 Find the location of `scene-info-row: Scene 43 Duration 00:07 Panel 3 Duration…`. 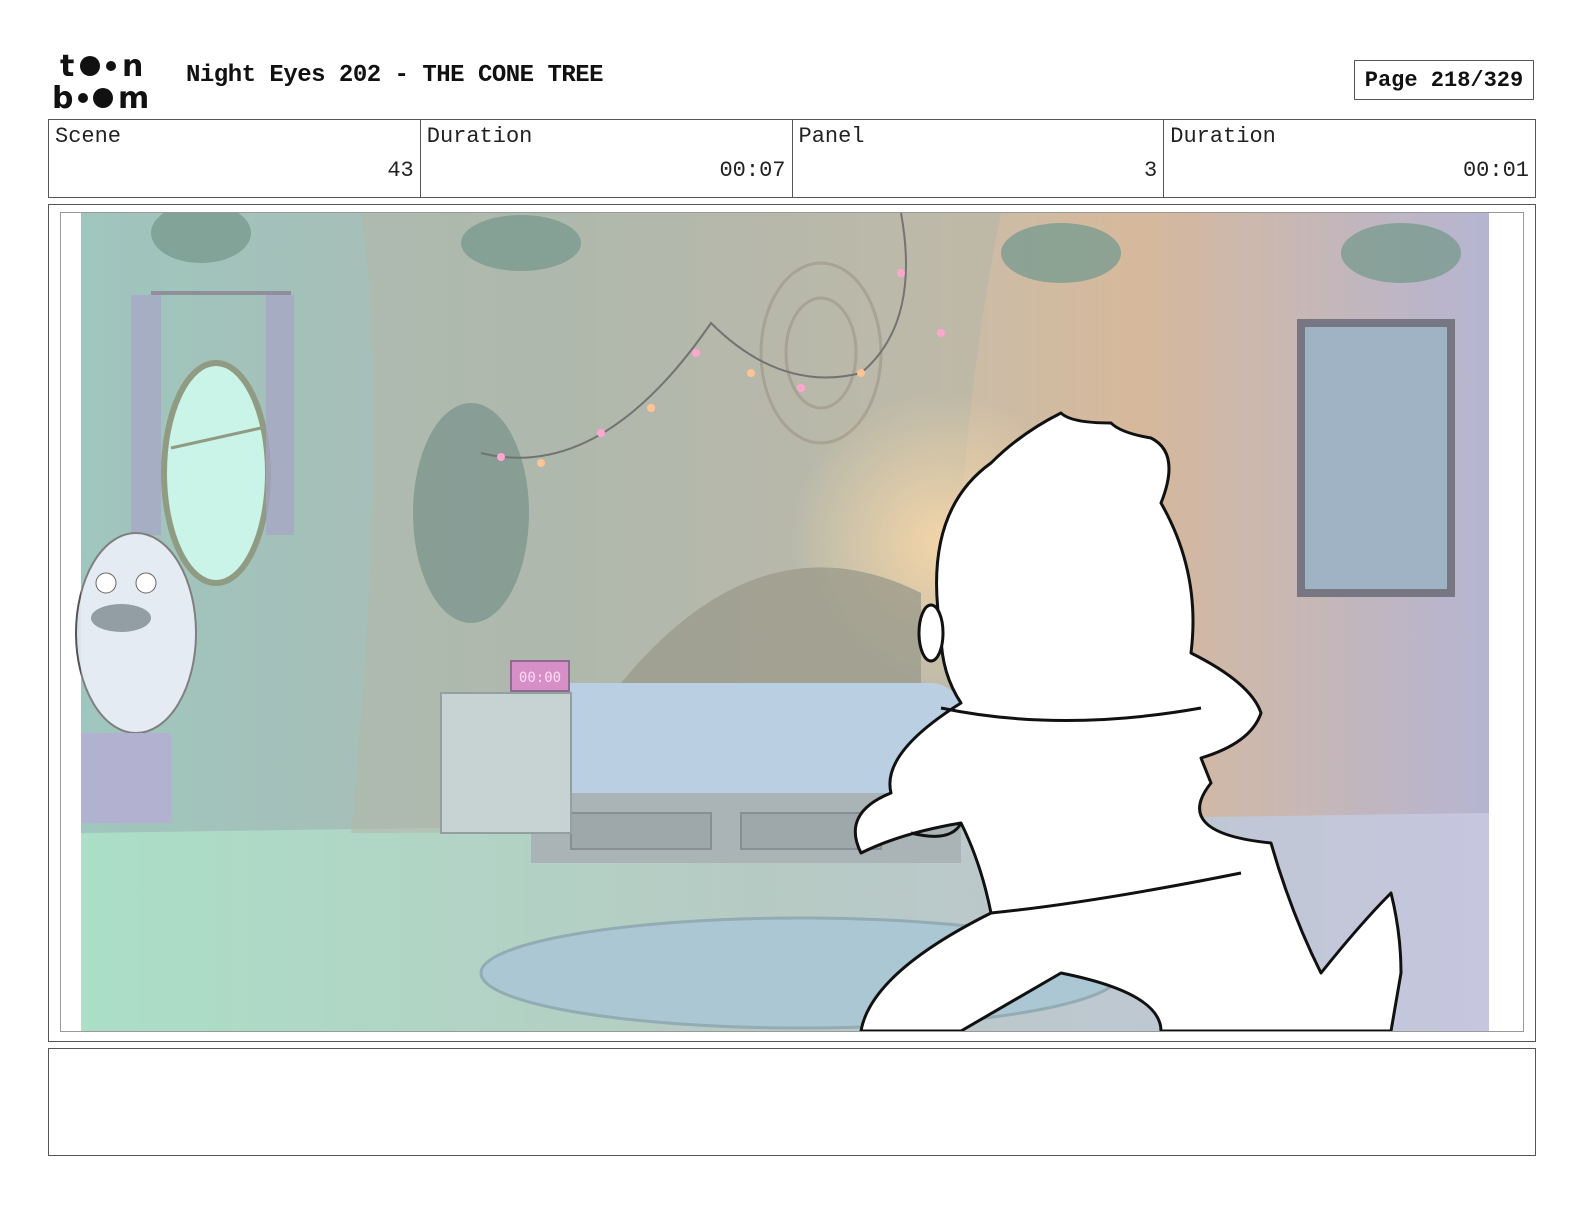

scene-info-row: Scene 43 Duration 00:07 Panel 3 Duration… is located at coordinates (792, 158).